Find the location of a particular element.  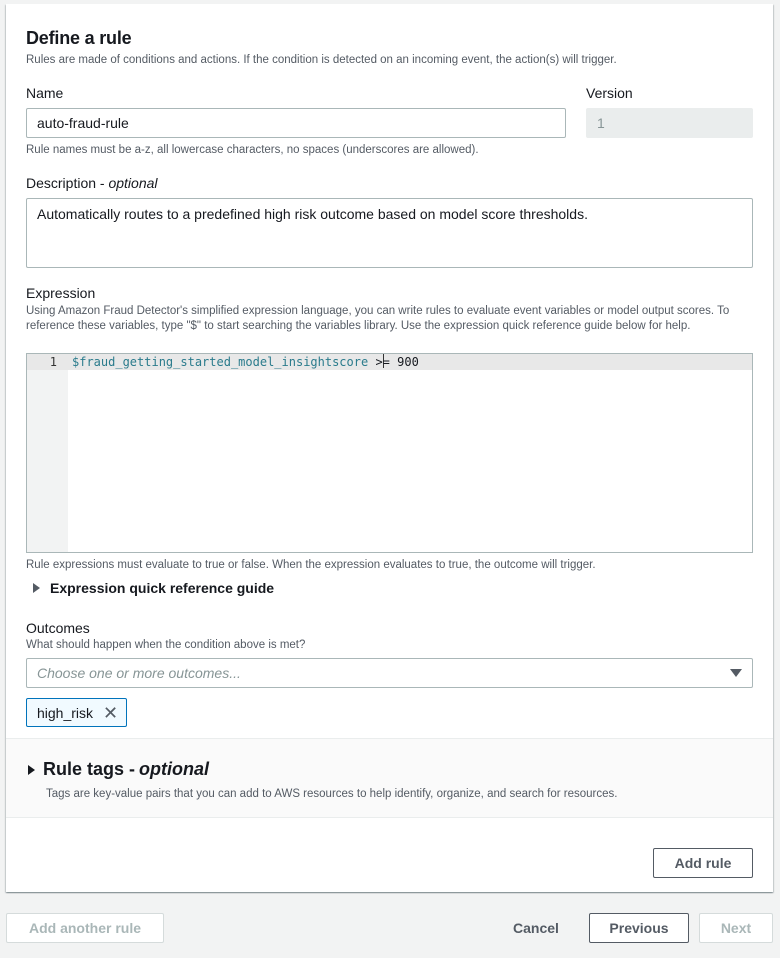

outcome-token-label: high_risk is located at coordinates (65, 712).